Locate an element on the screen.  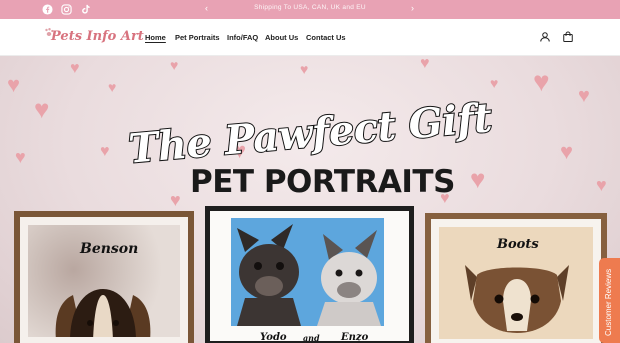
nav-home: Home is located at coordinates (155, 37).